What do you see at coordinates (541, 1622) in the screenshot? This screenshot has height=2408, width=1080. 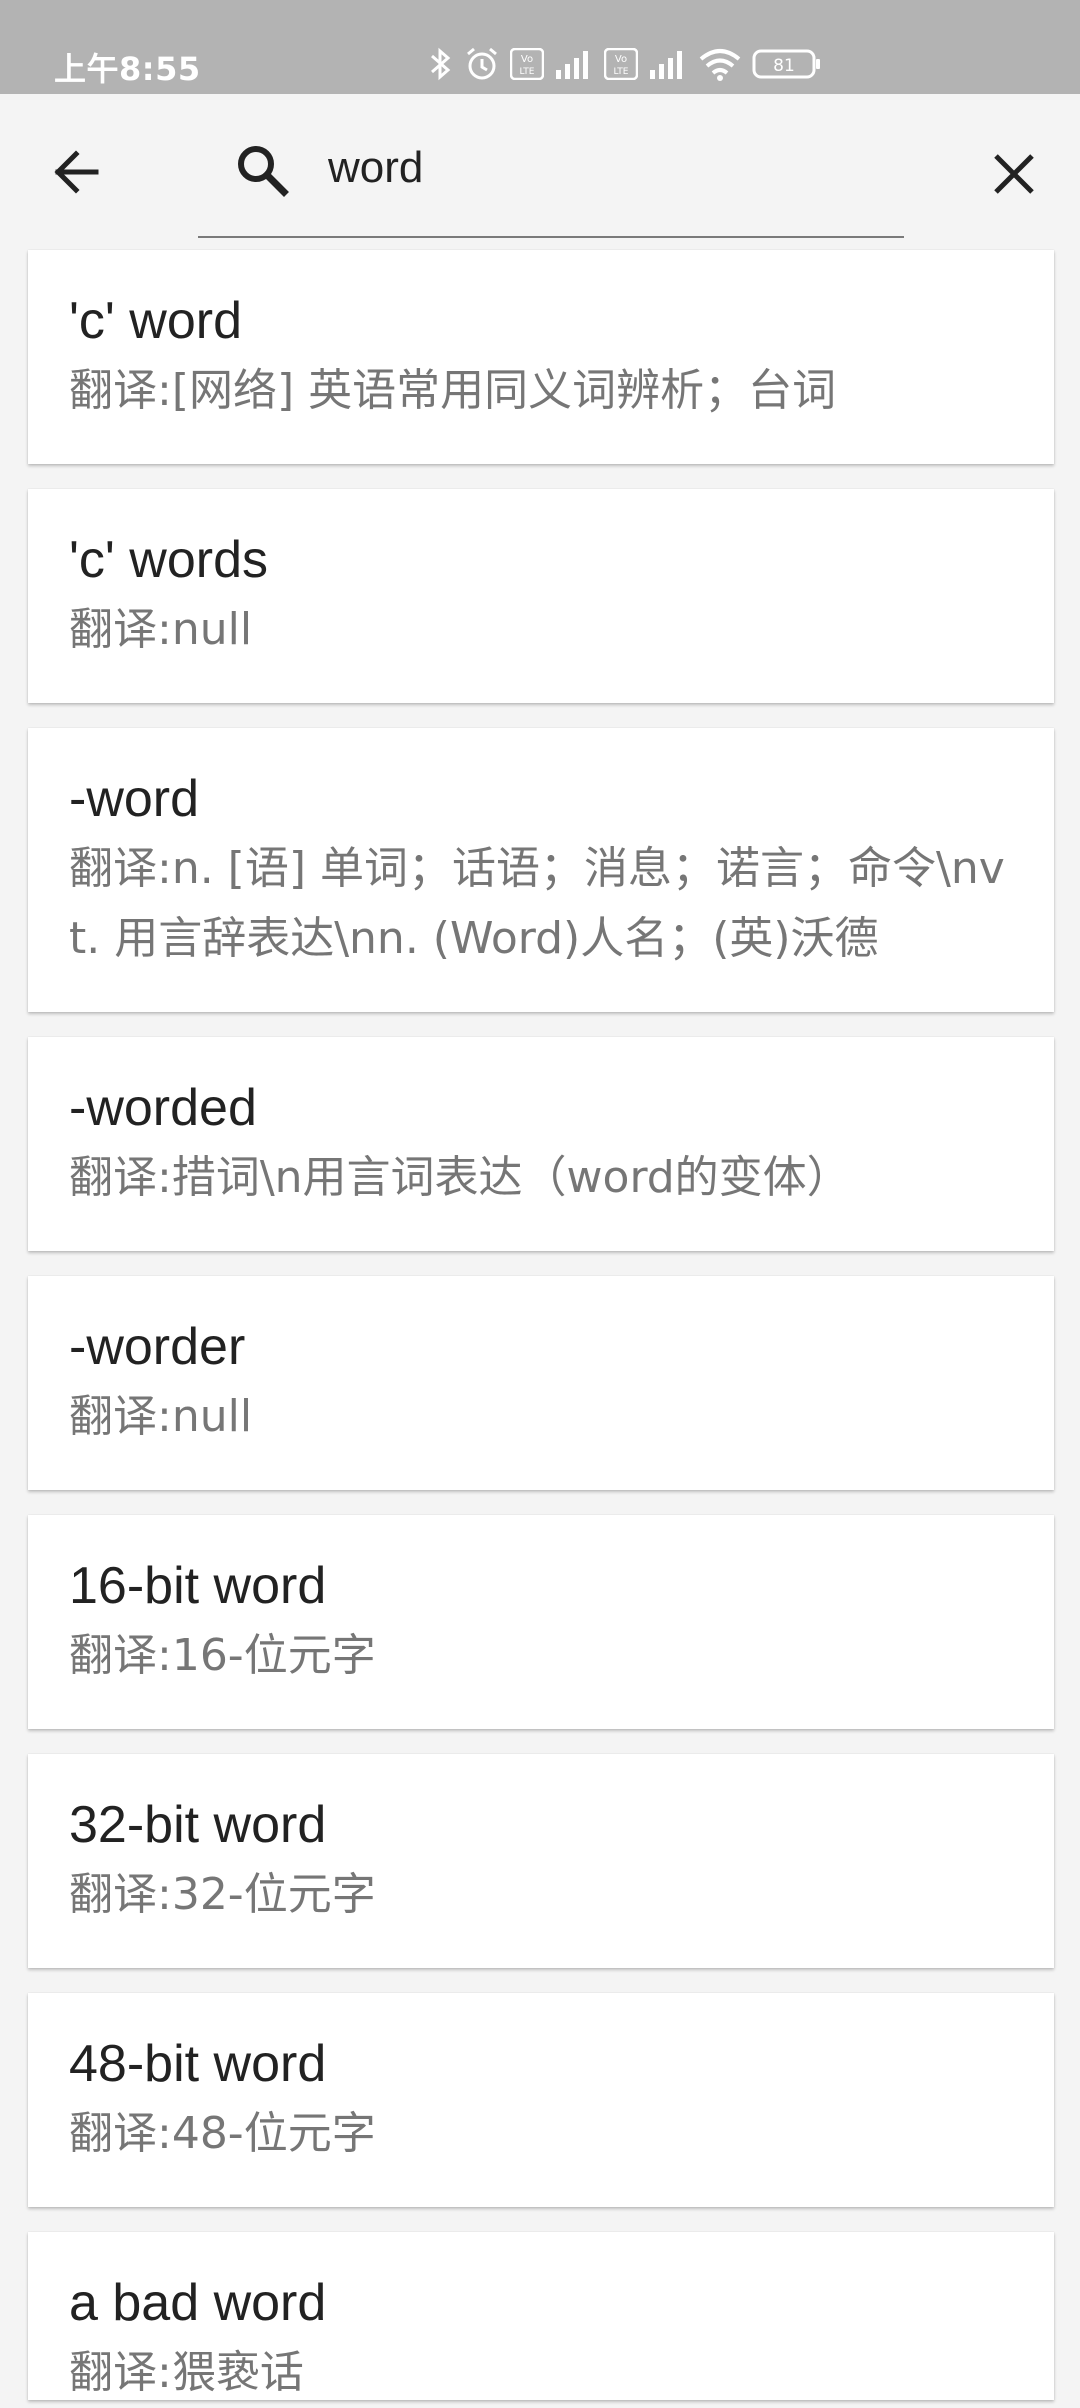 I see `result-card: 16-bit word 翻译:16-位元字` at bounding box center [541, 1622].